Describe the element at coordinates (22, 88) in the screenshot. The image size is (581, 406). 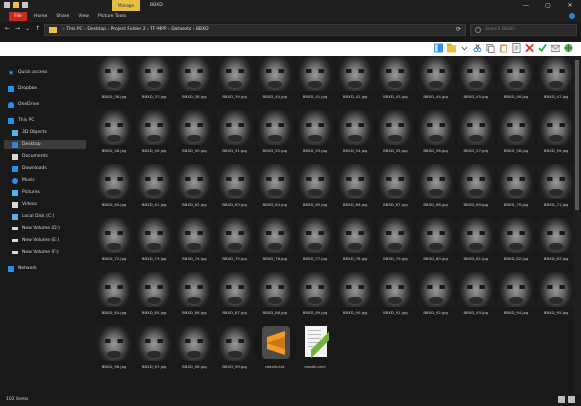
I see `sidebar-item-dropbox: Dropbox` at that location.